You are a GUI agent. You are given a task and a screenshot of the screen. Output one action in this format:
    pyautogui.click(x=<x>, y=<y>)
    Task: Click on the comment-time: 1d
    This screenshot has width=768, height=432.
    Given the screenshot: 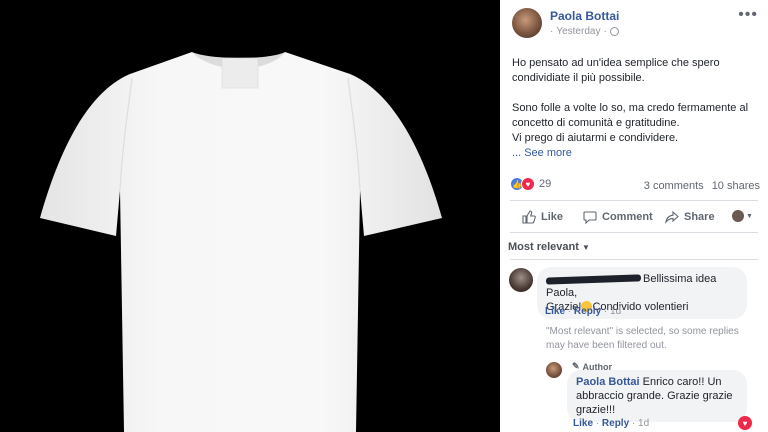 What is the action you would take?
    pyautogui.click(x=615, y=311)
    